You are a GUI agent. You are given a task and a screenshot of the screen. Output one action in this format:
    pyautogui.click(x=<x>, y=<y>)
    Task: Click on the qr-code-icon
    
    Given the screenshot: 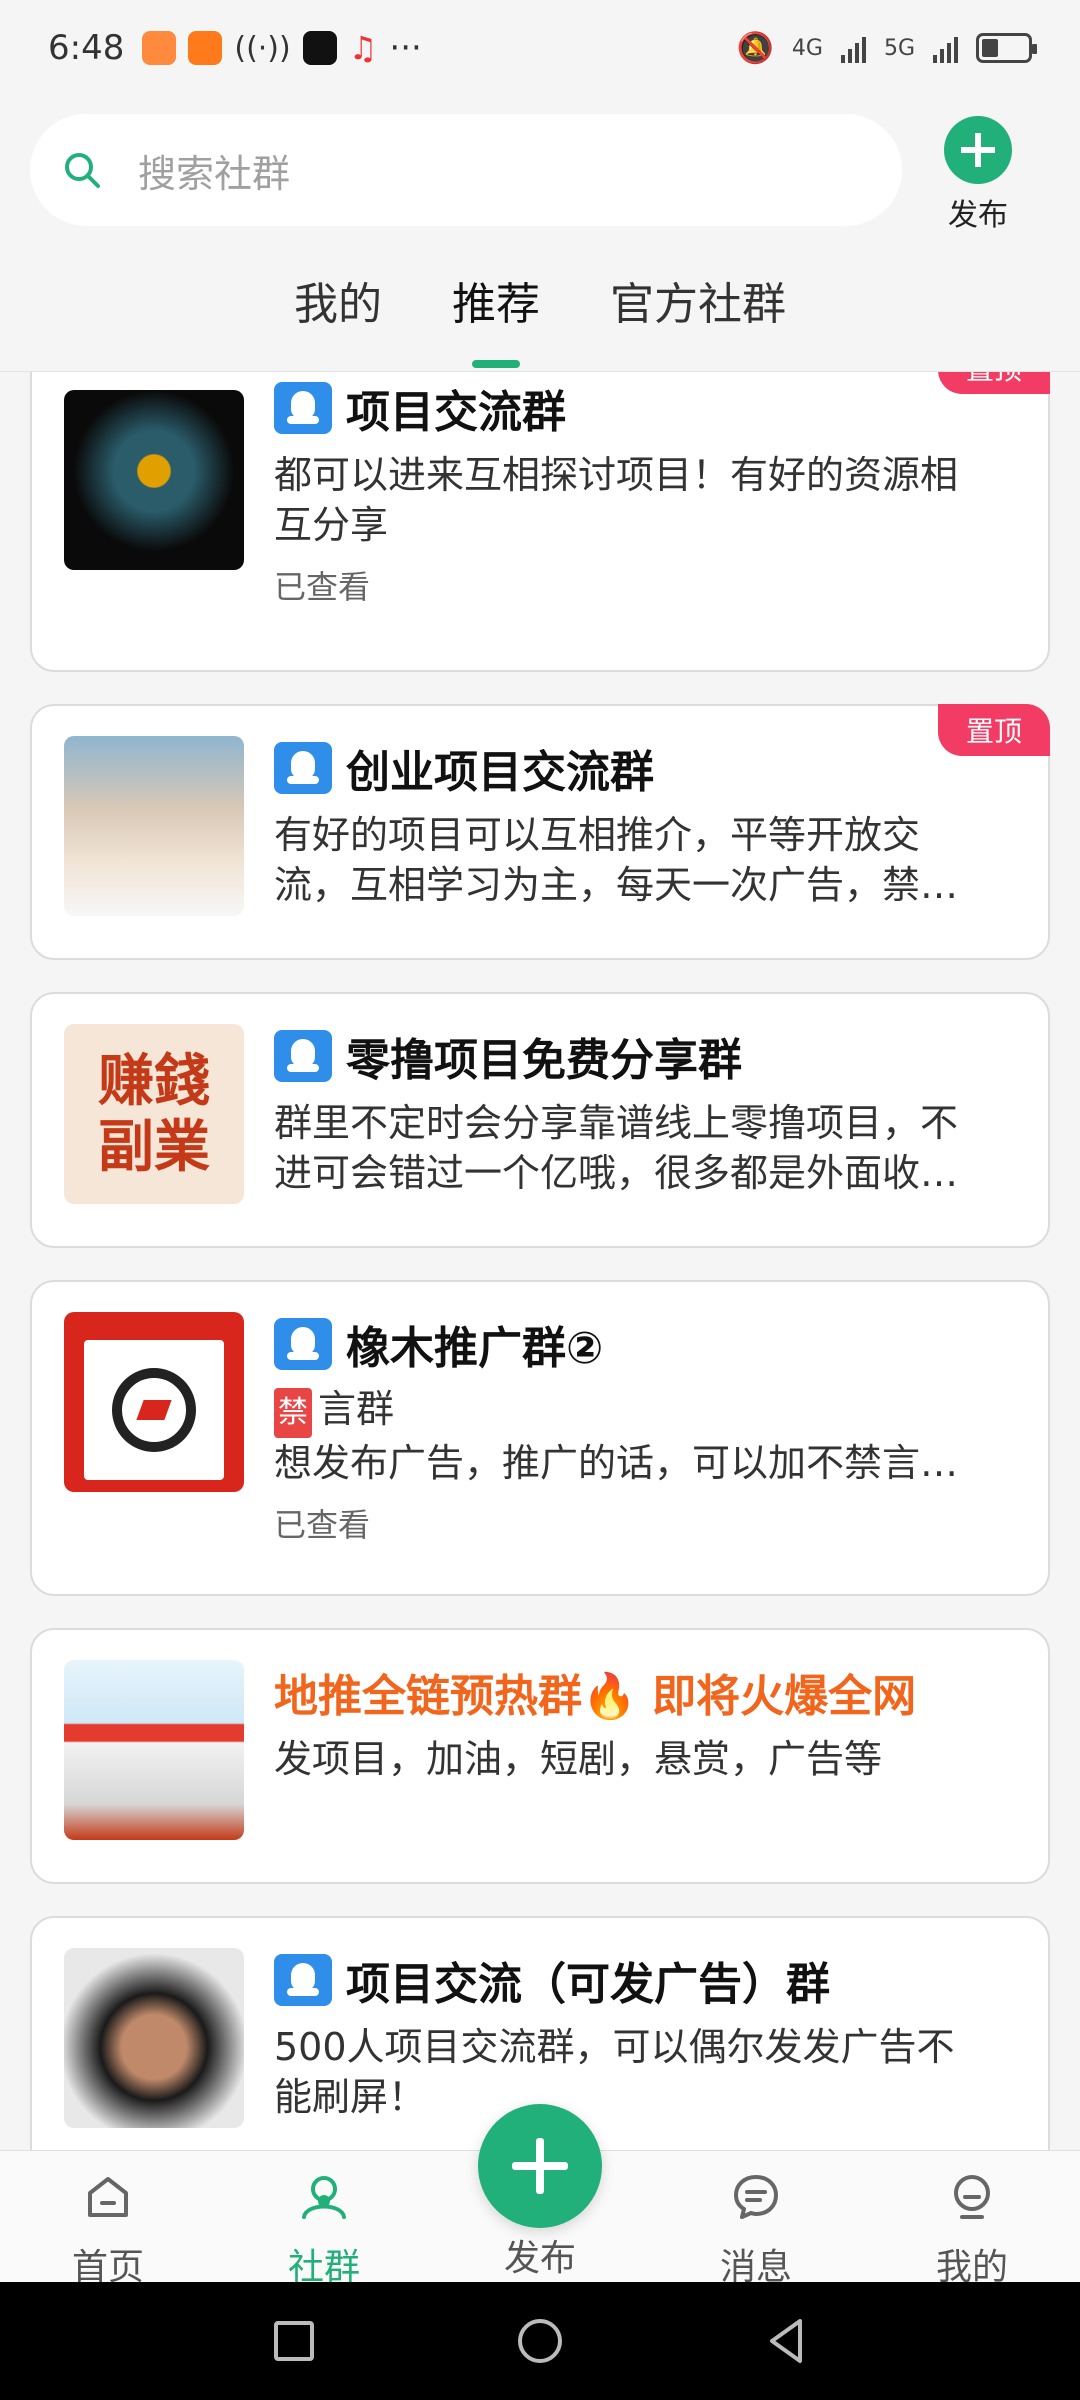 What is the action you would take?
    pyautogui.click(x=154, y=1410)
    